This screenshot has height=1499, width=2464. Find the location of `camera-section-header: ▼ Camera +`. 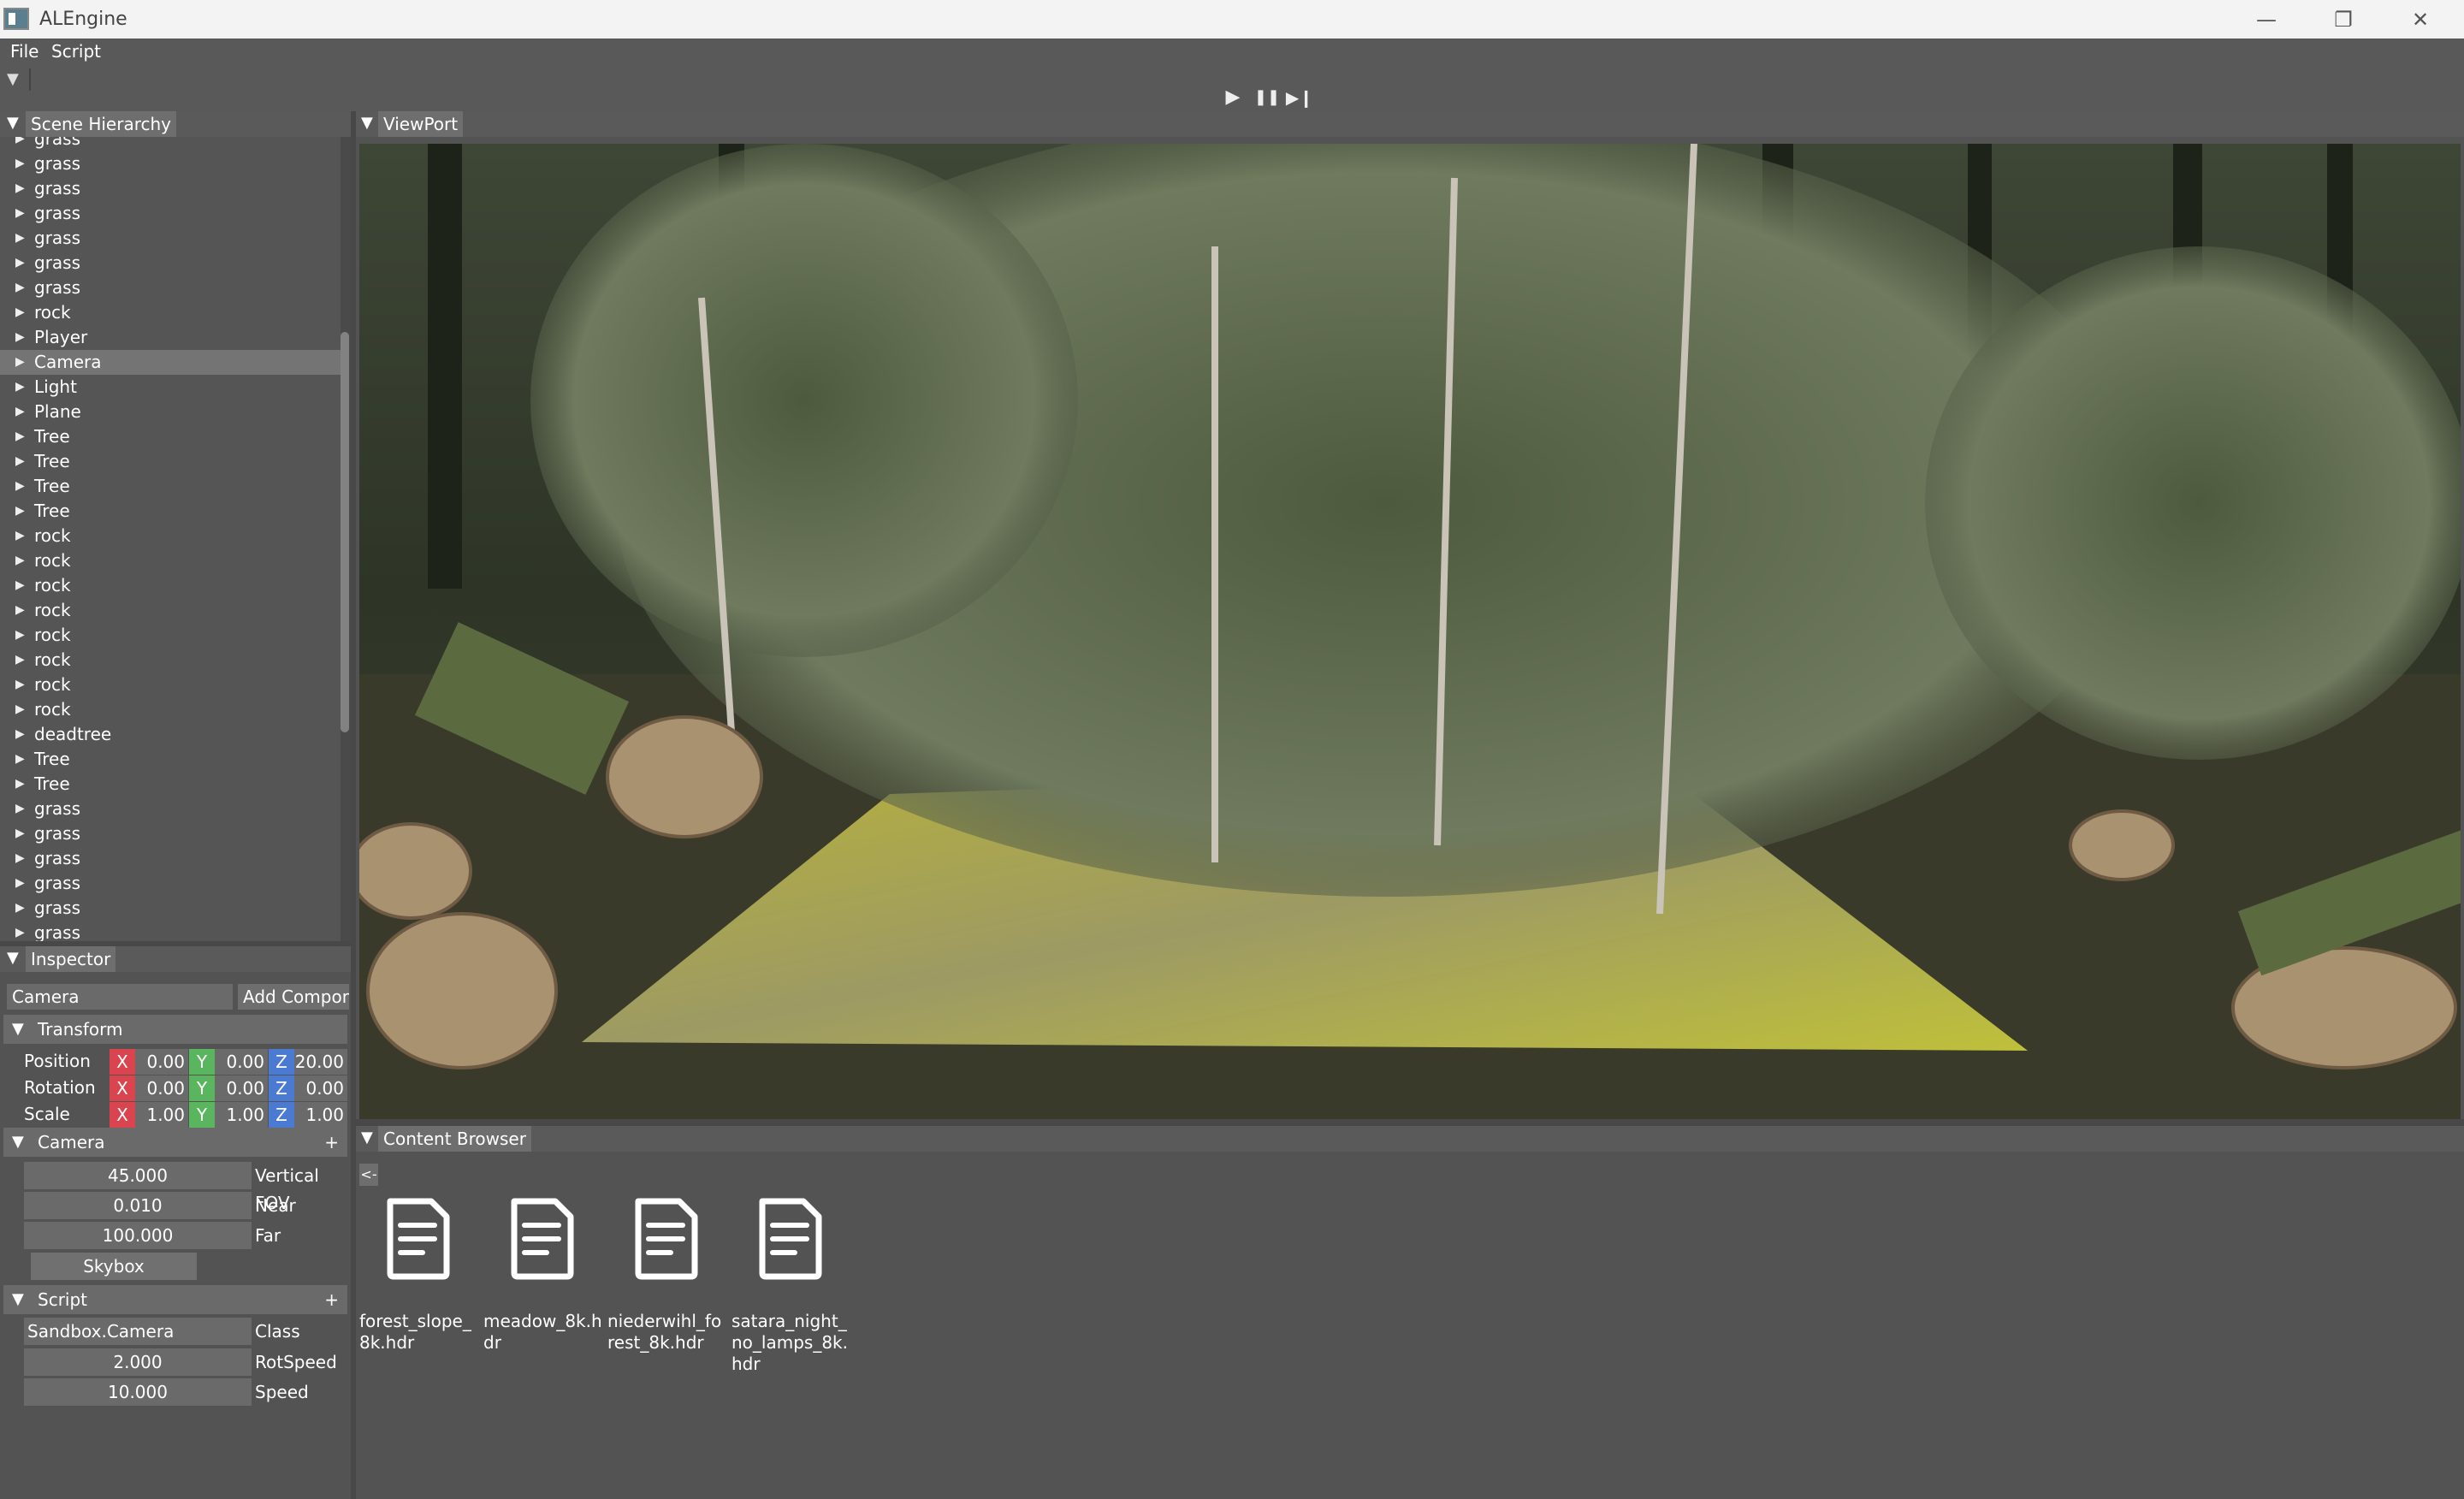

camera-section-header: ▼ Camera + is located at coordinates (175, 1142).